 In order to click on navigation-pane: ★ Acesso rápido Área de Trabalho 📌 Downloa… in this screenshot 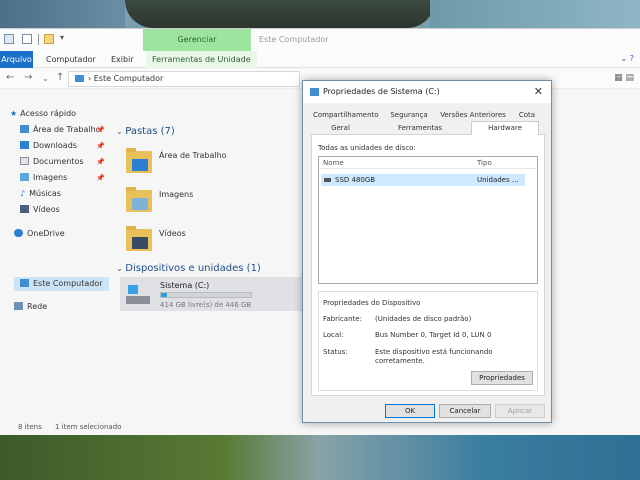, I will do `click(56, 255)`.